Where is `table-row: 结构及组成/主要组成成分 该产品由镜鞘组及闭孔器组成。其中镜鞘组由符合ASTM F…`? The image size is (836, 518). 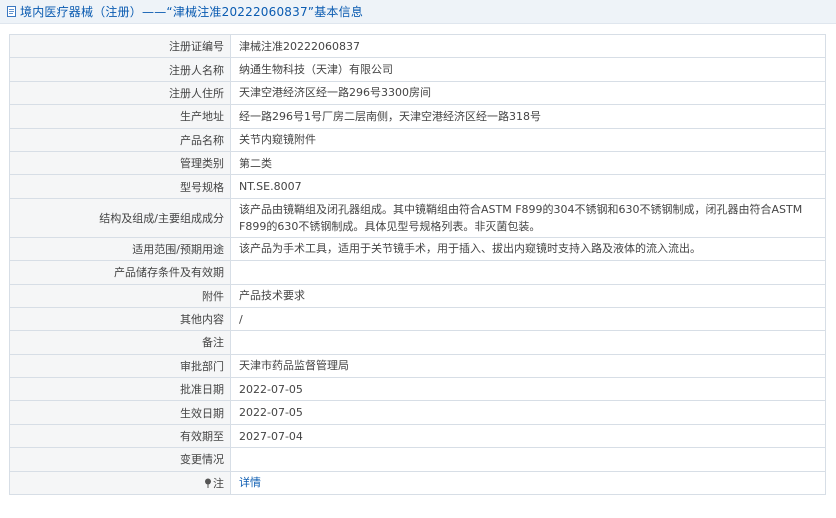 table-row: 结构及组成/主要组成成分 该产品由镜鞘组及闭孔器组成。其中镜鞘组由符合ASTM F… is located at coordinates (417, 217).